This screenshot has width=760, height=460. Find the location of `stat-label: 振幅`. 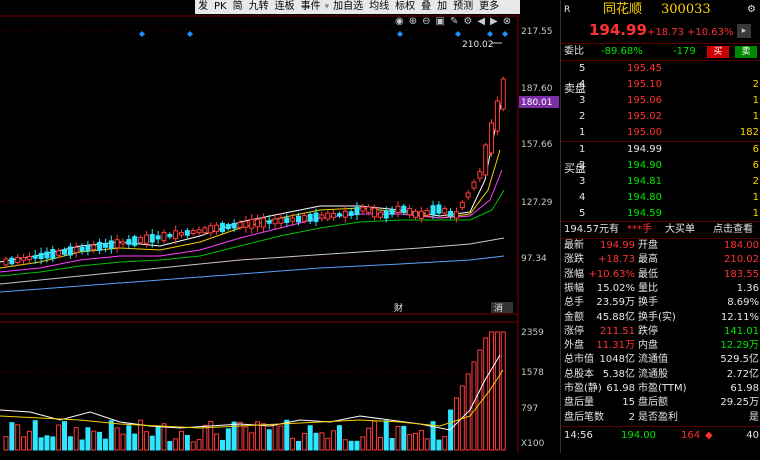

stat-label: 振幅 is located at coordinates (574, 288).